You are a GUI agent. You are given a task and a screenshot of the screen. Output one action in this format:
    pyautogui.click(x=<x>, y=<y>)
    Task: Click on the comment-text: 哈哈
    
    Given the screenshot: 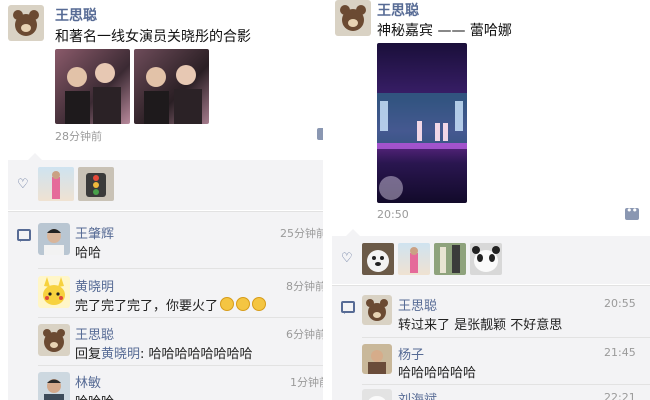 What is the action you would take?
    pyautogui.click(x=88, y=253)
    